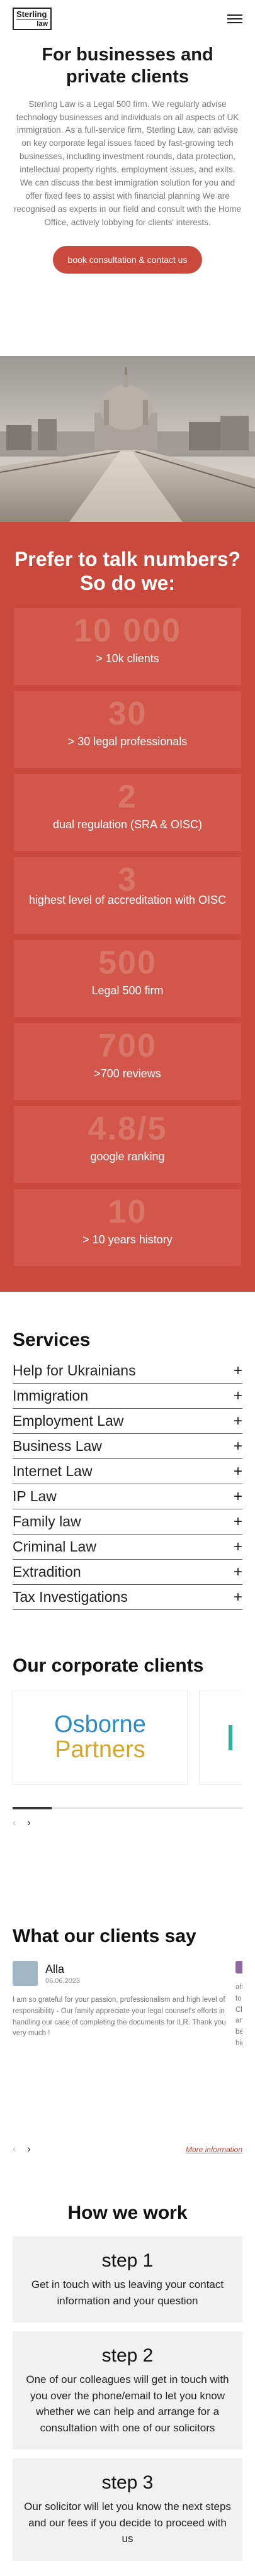  Describe the element at coordinates (127, 259) in the screenshot. I see `book-consultation-button: book consultation & contact us` at that location.